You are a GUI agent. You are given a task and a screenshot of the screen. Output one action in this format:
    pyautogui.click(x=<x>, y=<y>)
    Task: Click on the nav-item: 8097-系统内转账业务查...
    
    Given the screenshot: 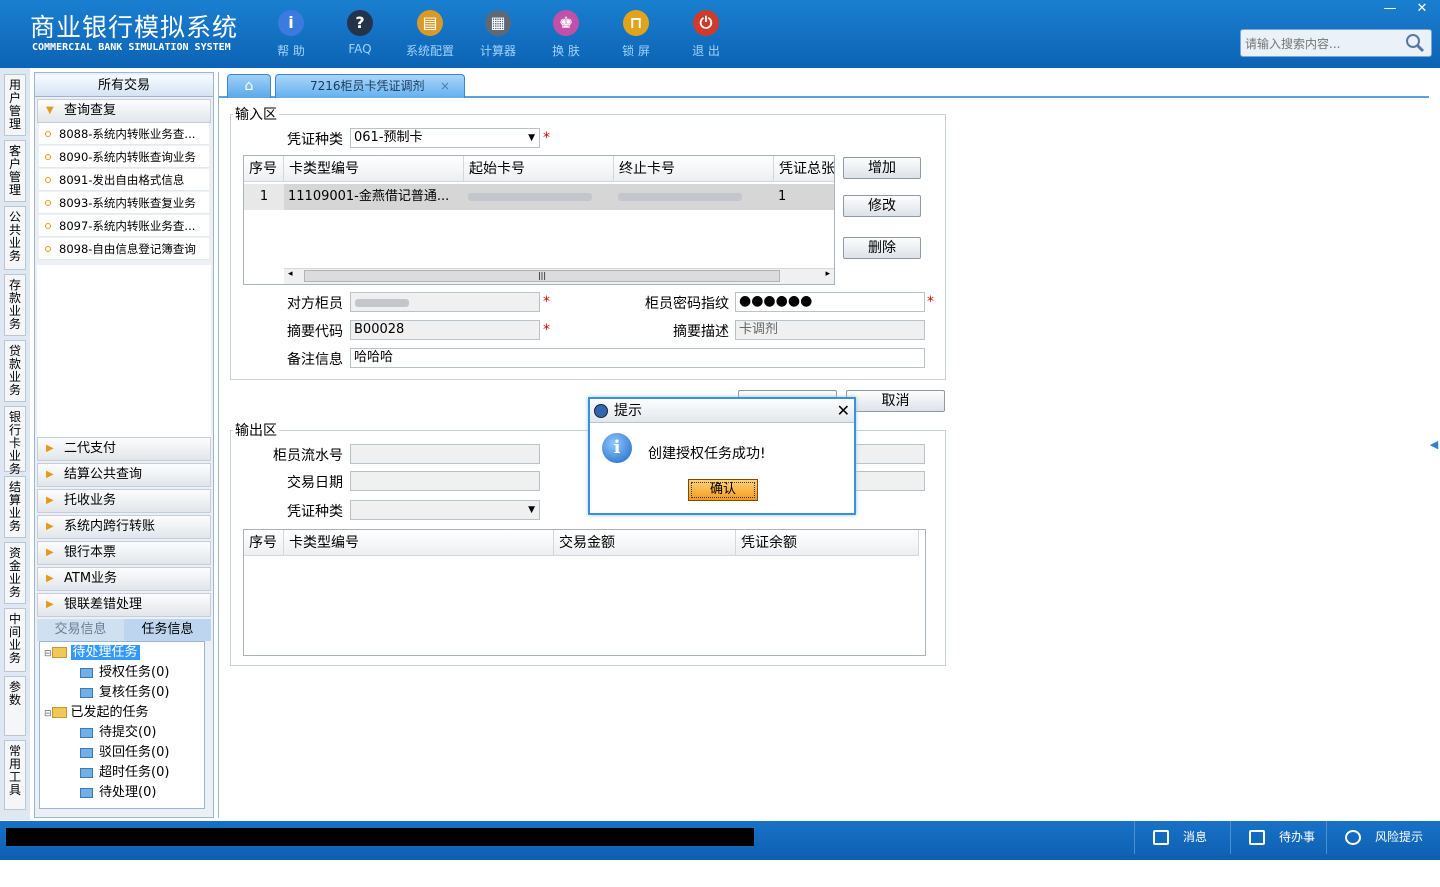 What is the action you would take?
    pyautogui.click(x=124, y=226)
    